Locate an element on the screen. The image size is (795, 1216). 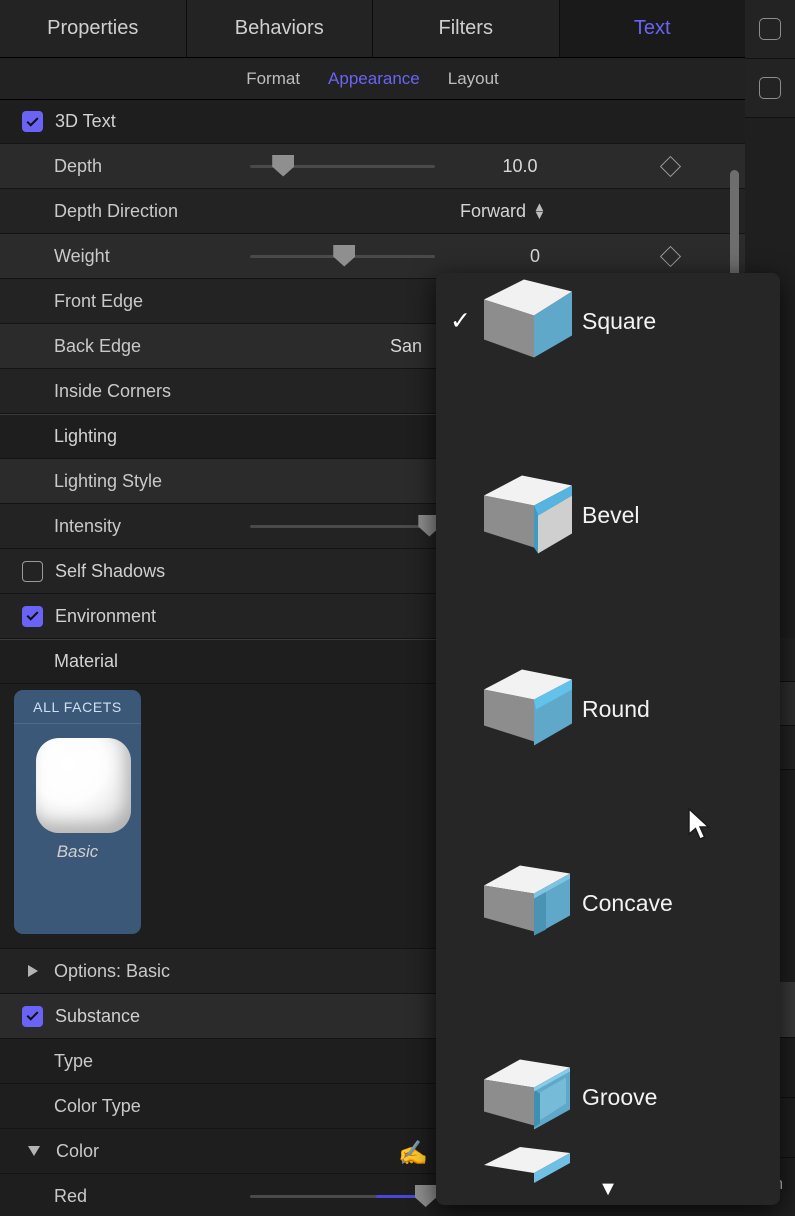
back-edge-label: Back Edge is located at coordinates (98, 345).